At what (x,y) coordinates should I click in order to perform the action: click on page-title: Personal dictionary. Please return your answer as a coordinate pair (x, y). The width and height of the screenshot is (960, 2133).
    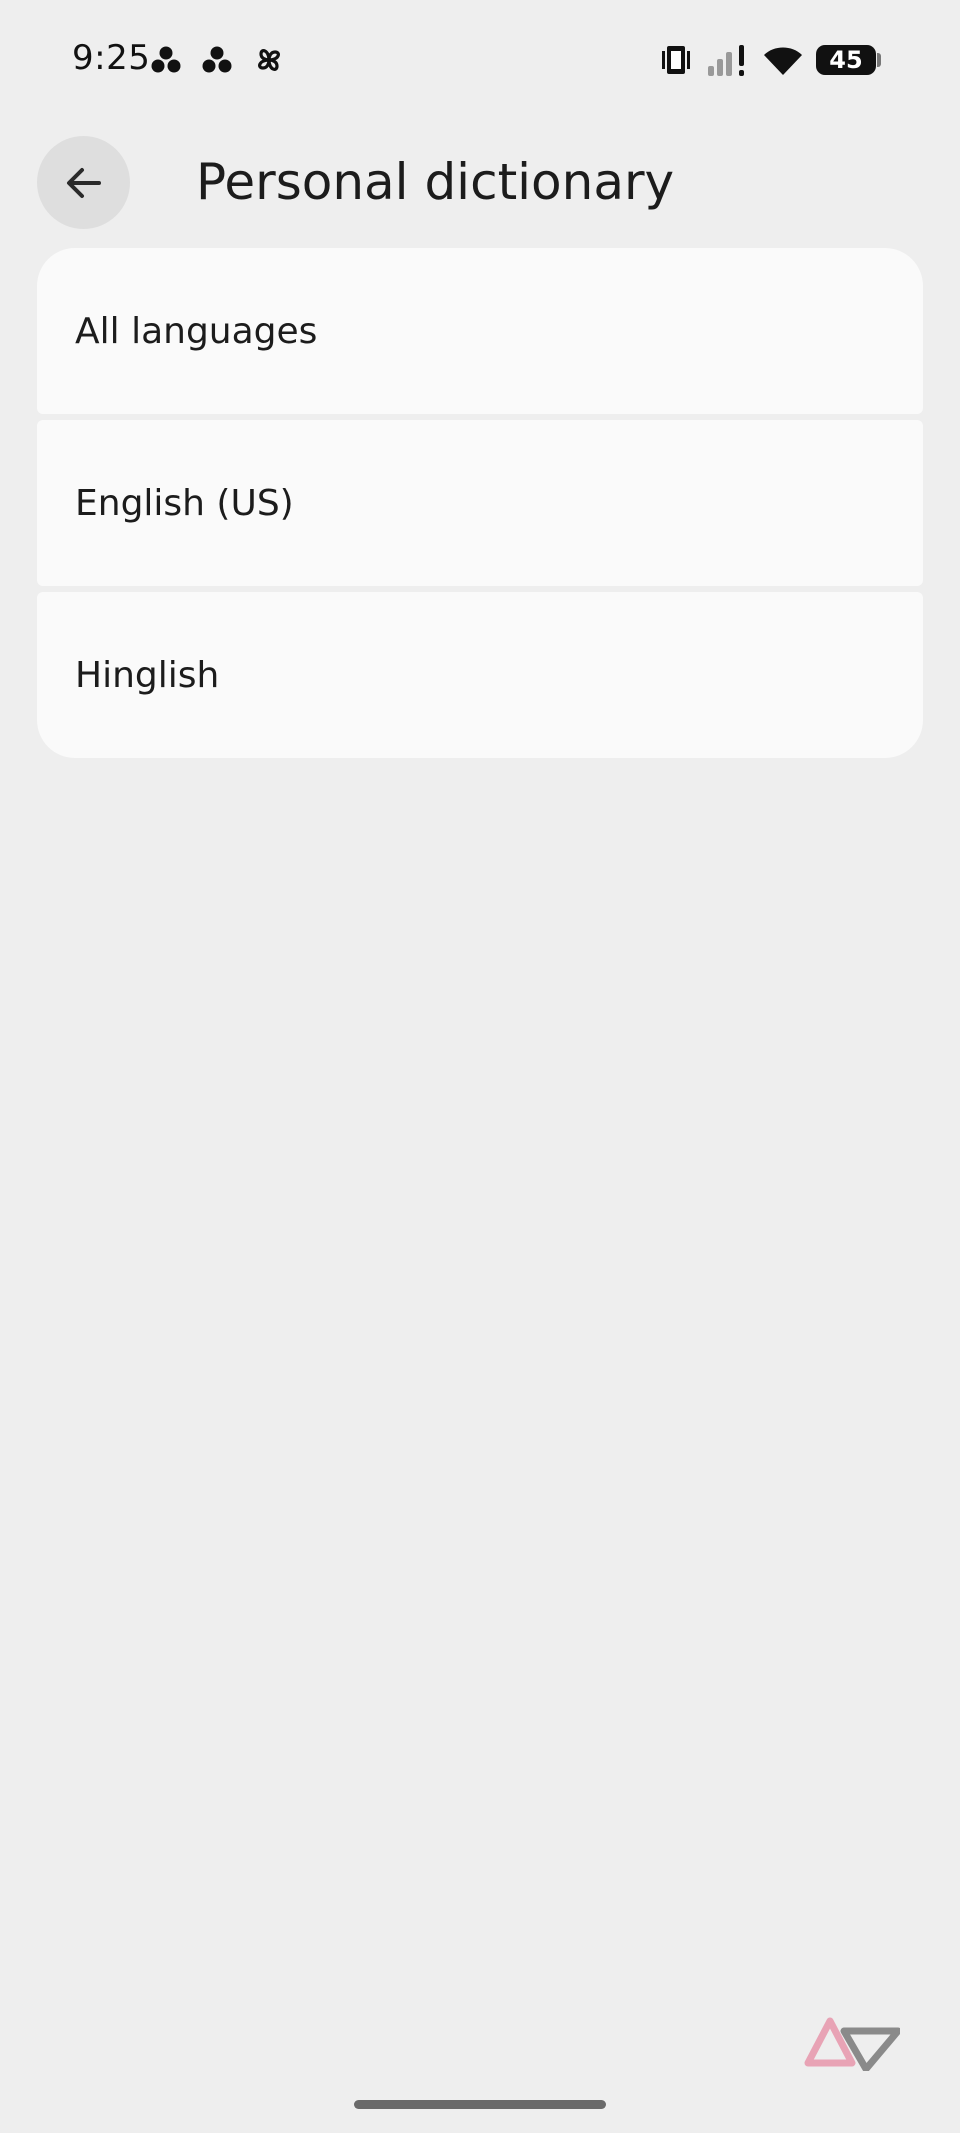
    Looking at the image, I should click on (435, 182).